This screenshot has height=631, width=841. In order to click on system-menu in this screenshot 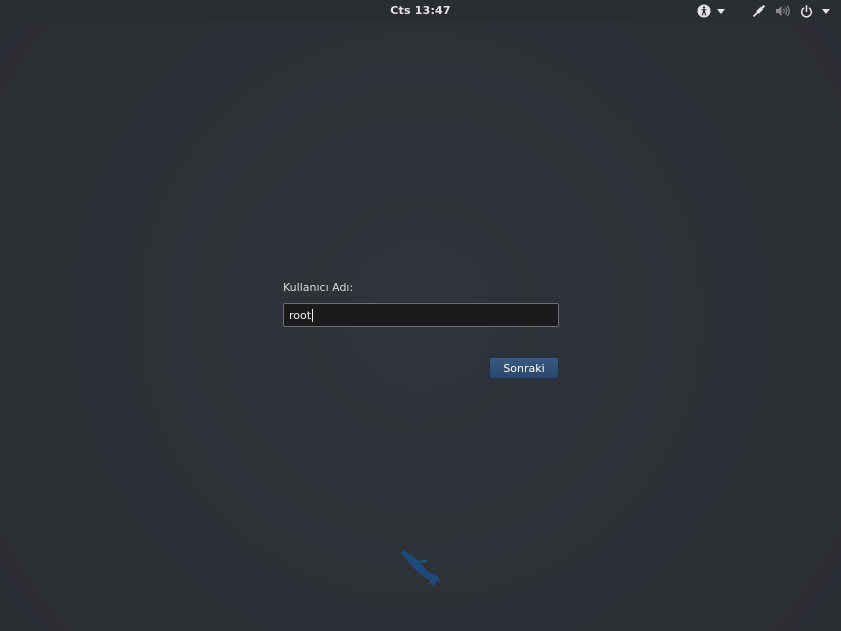, I will do `click(791, 11)`.